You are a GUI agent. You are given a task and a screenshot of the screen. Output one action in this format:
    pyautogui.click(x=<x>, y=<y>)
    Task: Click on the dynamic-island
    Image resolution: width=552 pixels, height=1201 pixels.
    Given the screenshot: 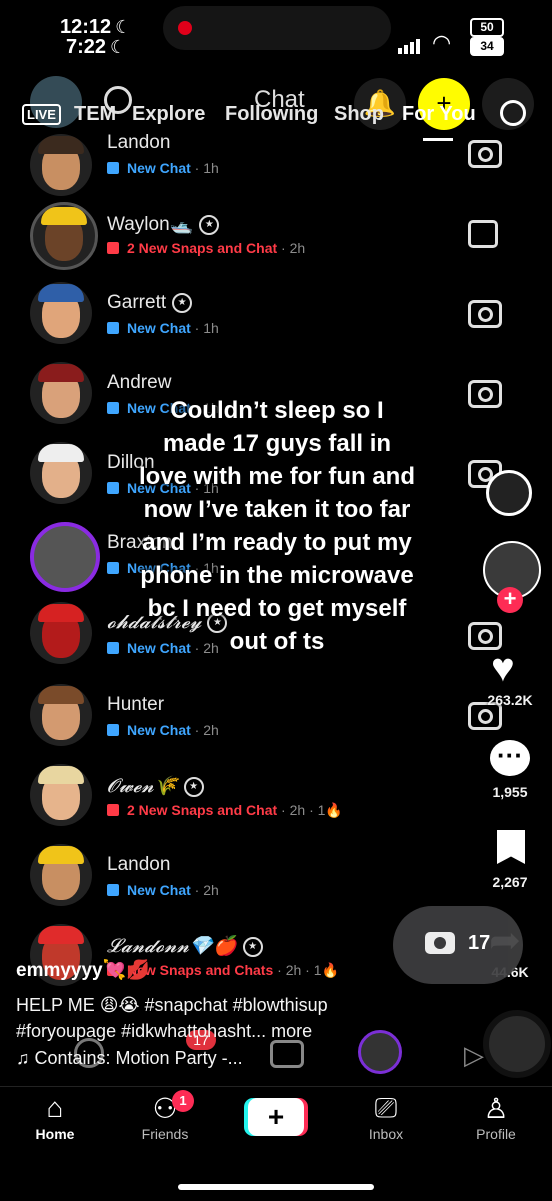 What is the action you would take?
    pyautogui.click(x=277, y=28)
    